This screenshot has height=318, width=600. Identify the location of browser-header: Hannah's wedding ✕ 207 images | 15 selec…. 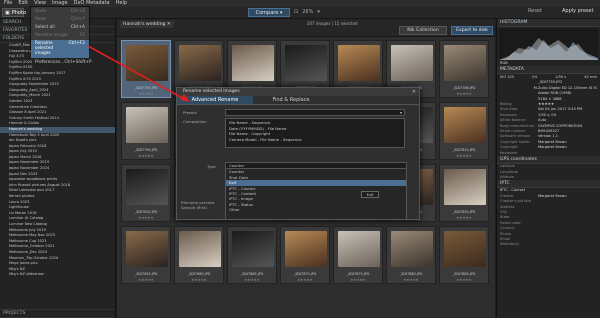
(306, 28).